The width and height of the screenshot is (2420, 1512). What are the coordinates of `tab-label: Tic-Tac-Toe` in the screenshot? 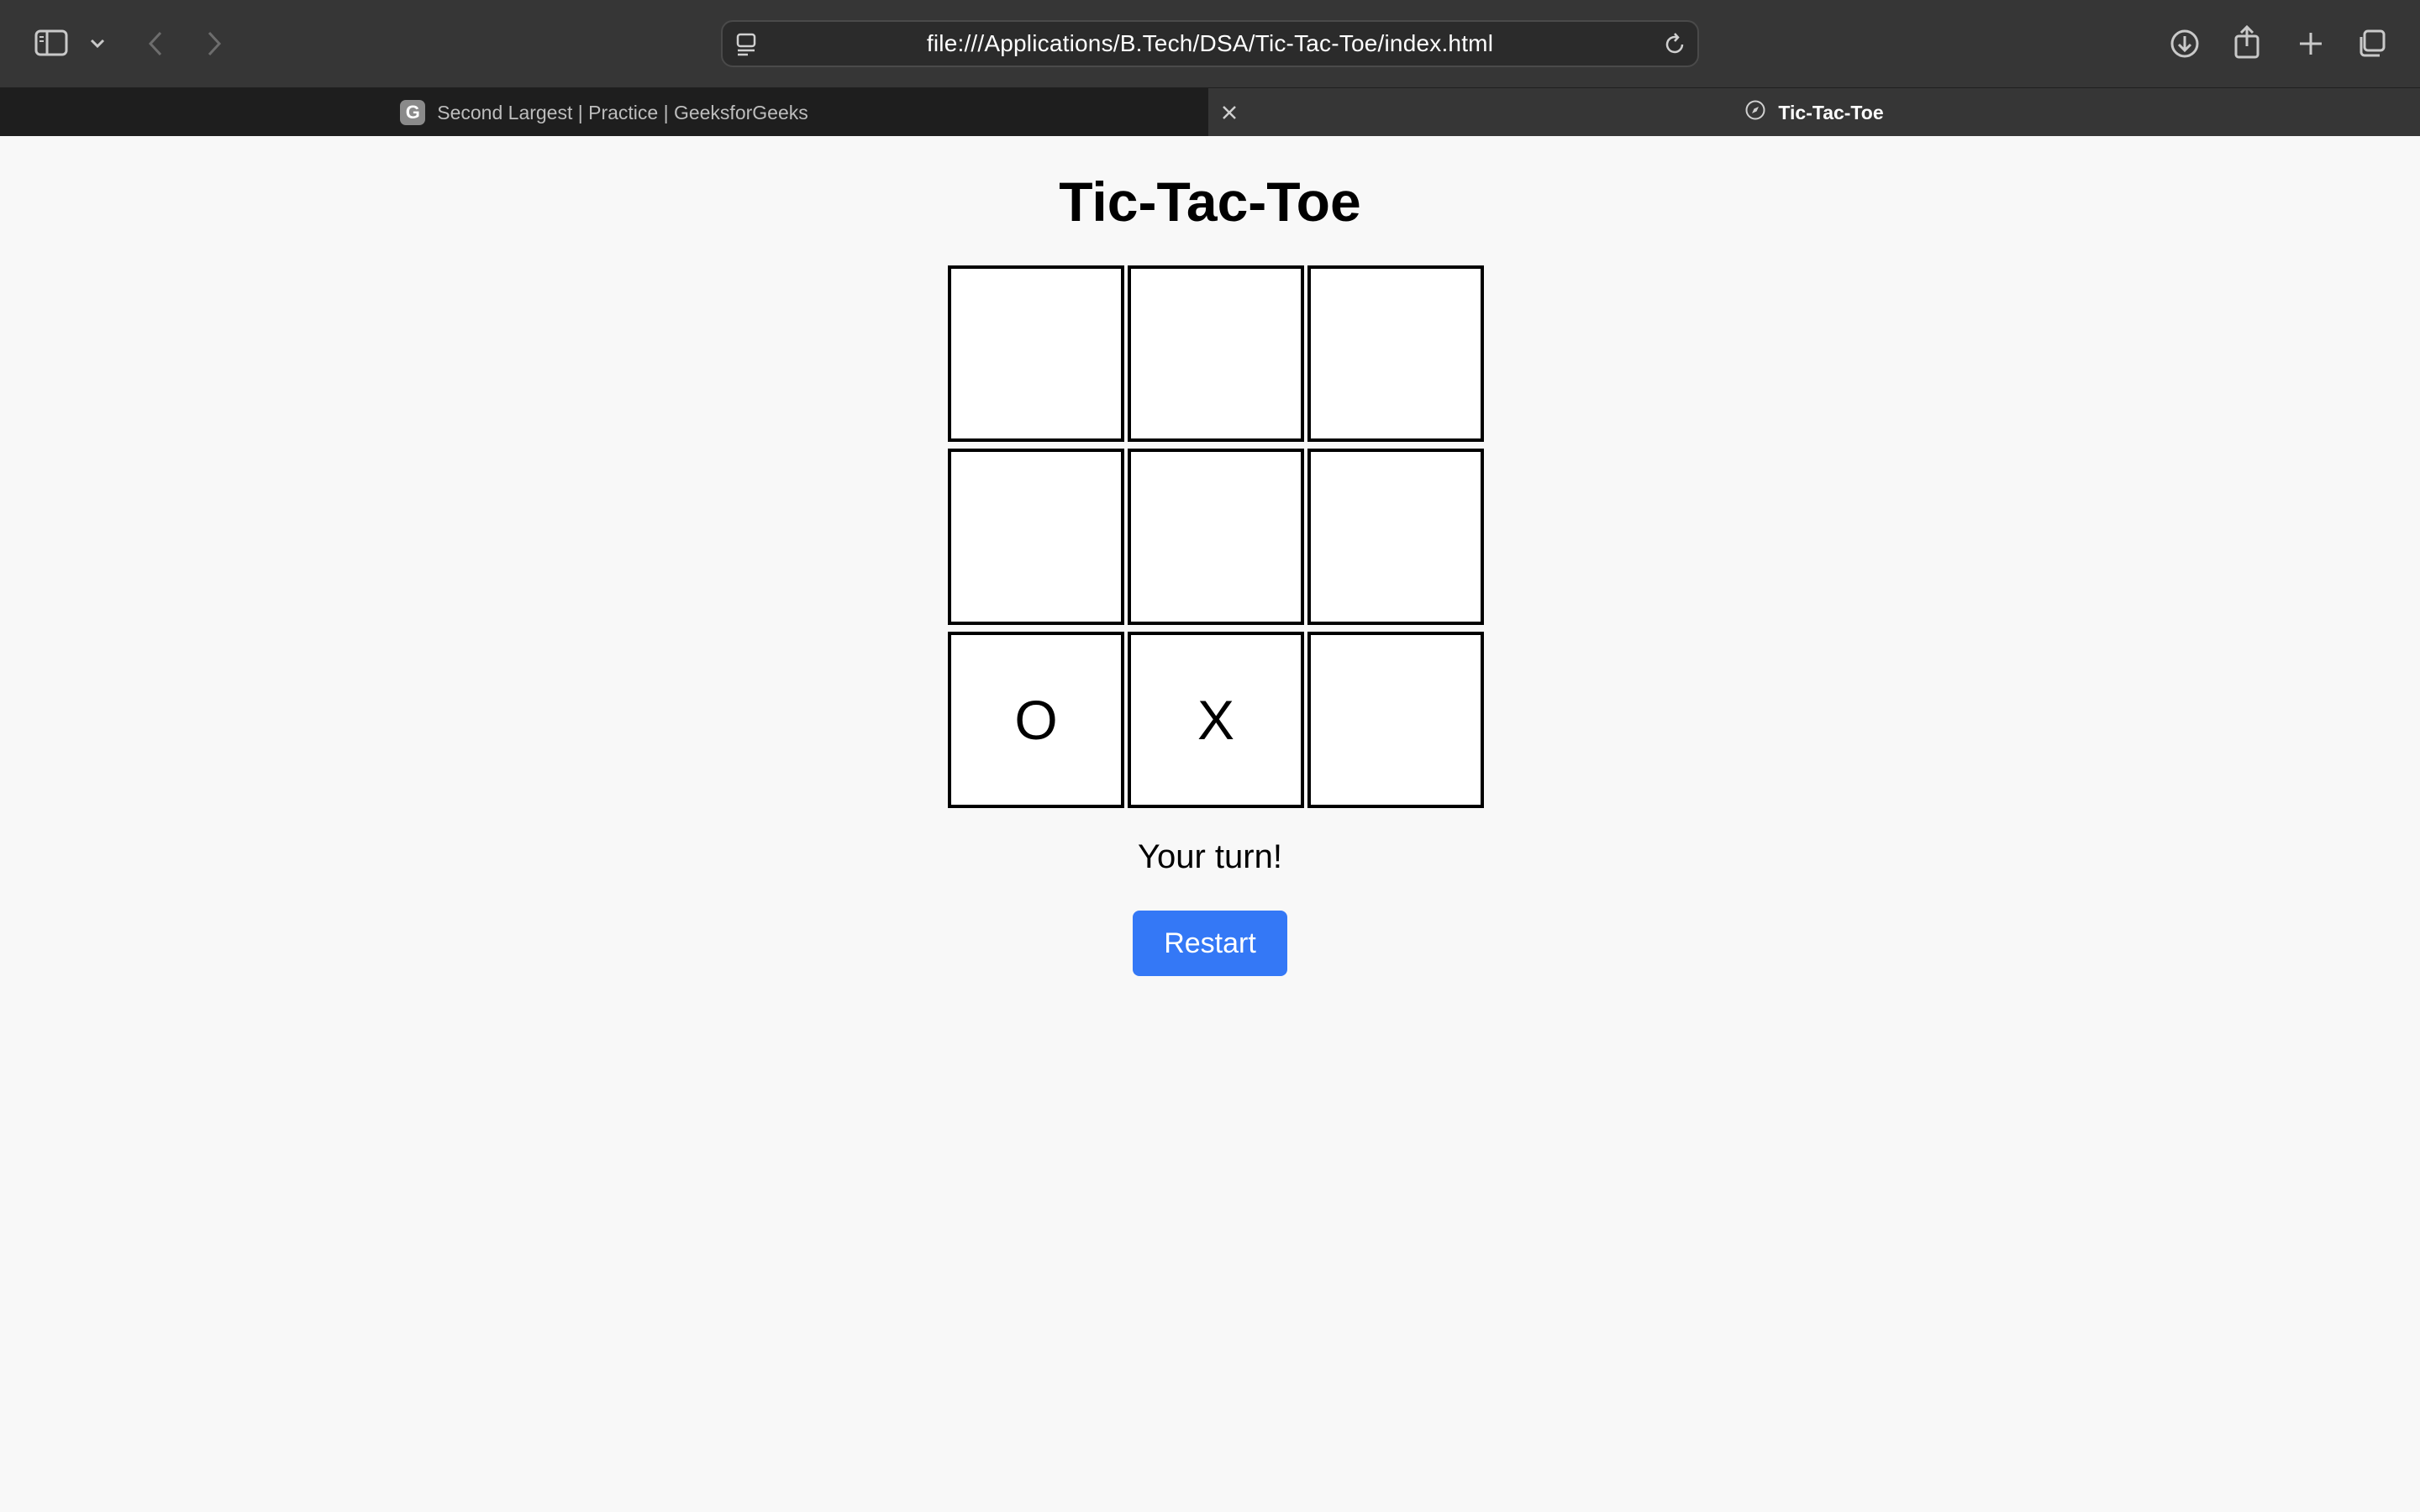 It's located at (1831, 112).